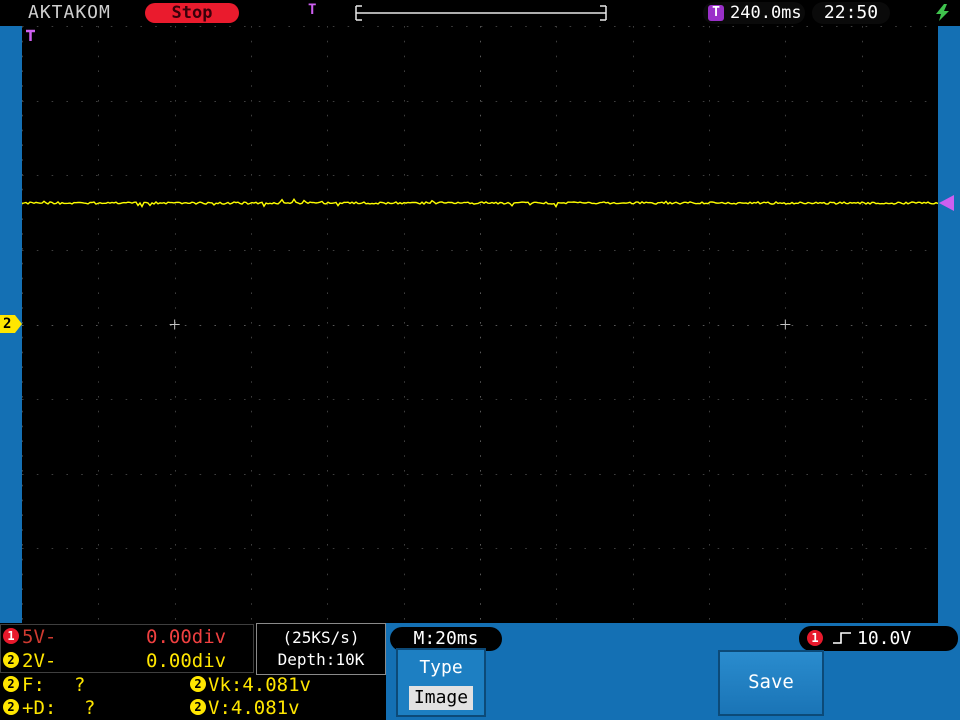 Image resolution: width=960 pixels, height=720 pixels. What do you see at coordinates (766, 13) in the screenshot?
I see `trigger-time-value: 240.0ms` at bounding box center [766, 13].